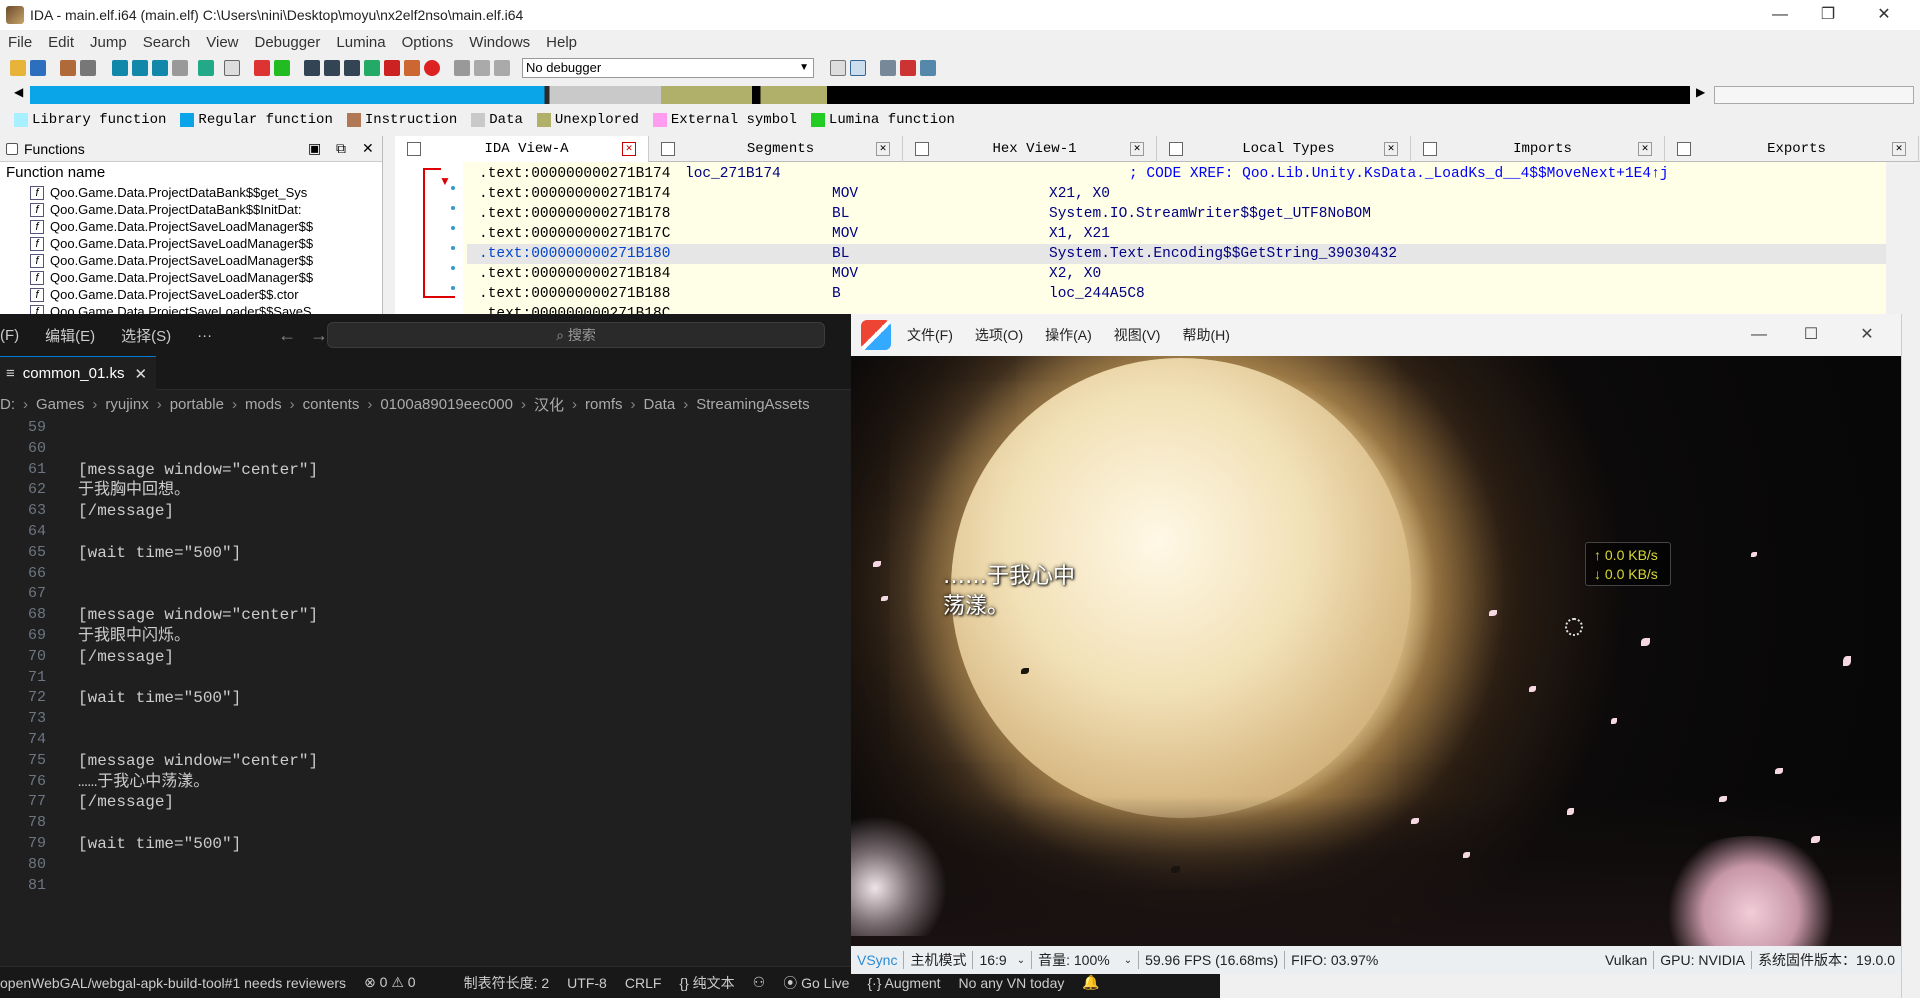 This screenshot has width=1920, height=998. I want to click on breadcrumb-item: StreamingAssets, so click(752, 404).